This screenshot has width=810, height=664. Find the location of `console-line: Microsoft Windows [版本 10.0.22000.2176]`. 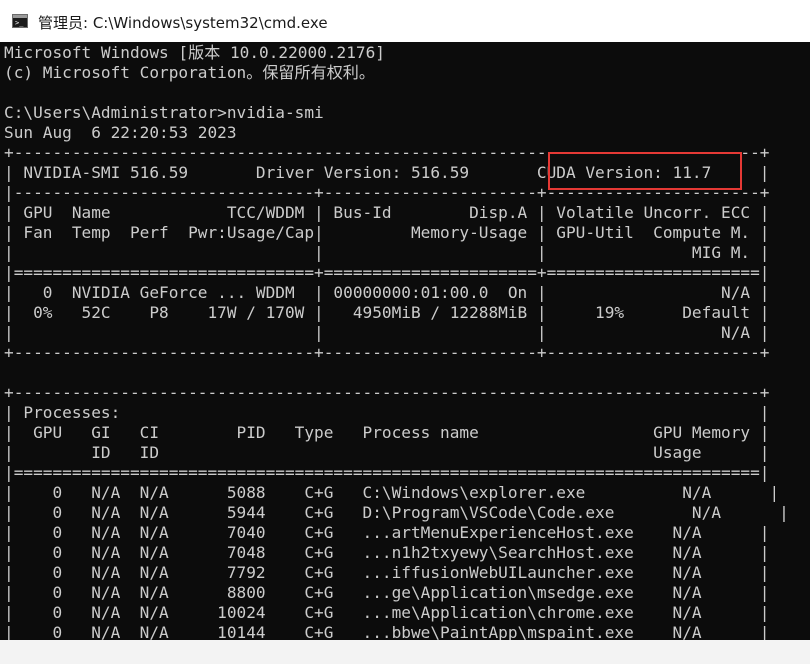

console-line: Microsoft Windows [版本 10.0.22000.2176] is located at coordinates (195, 52).